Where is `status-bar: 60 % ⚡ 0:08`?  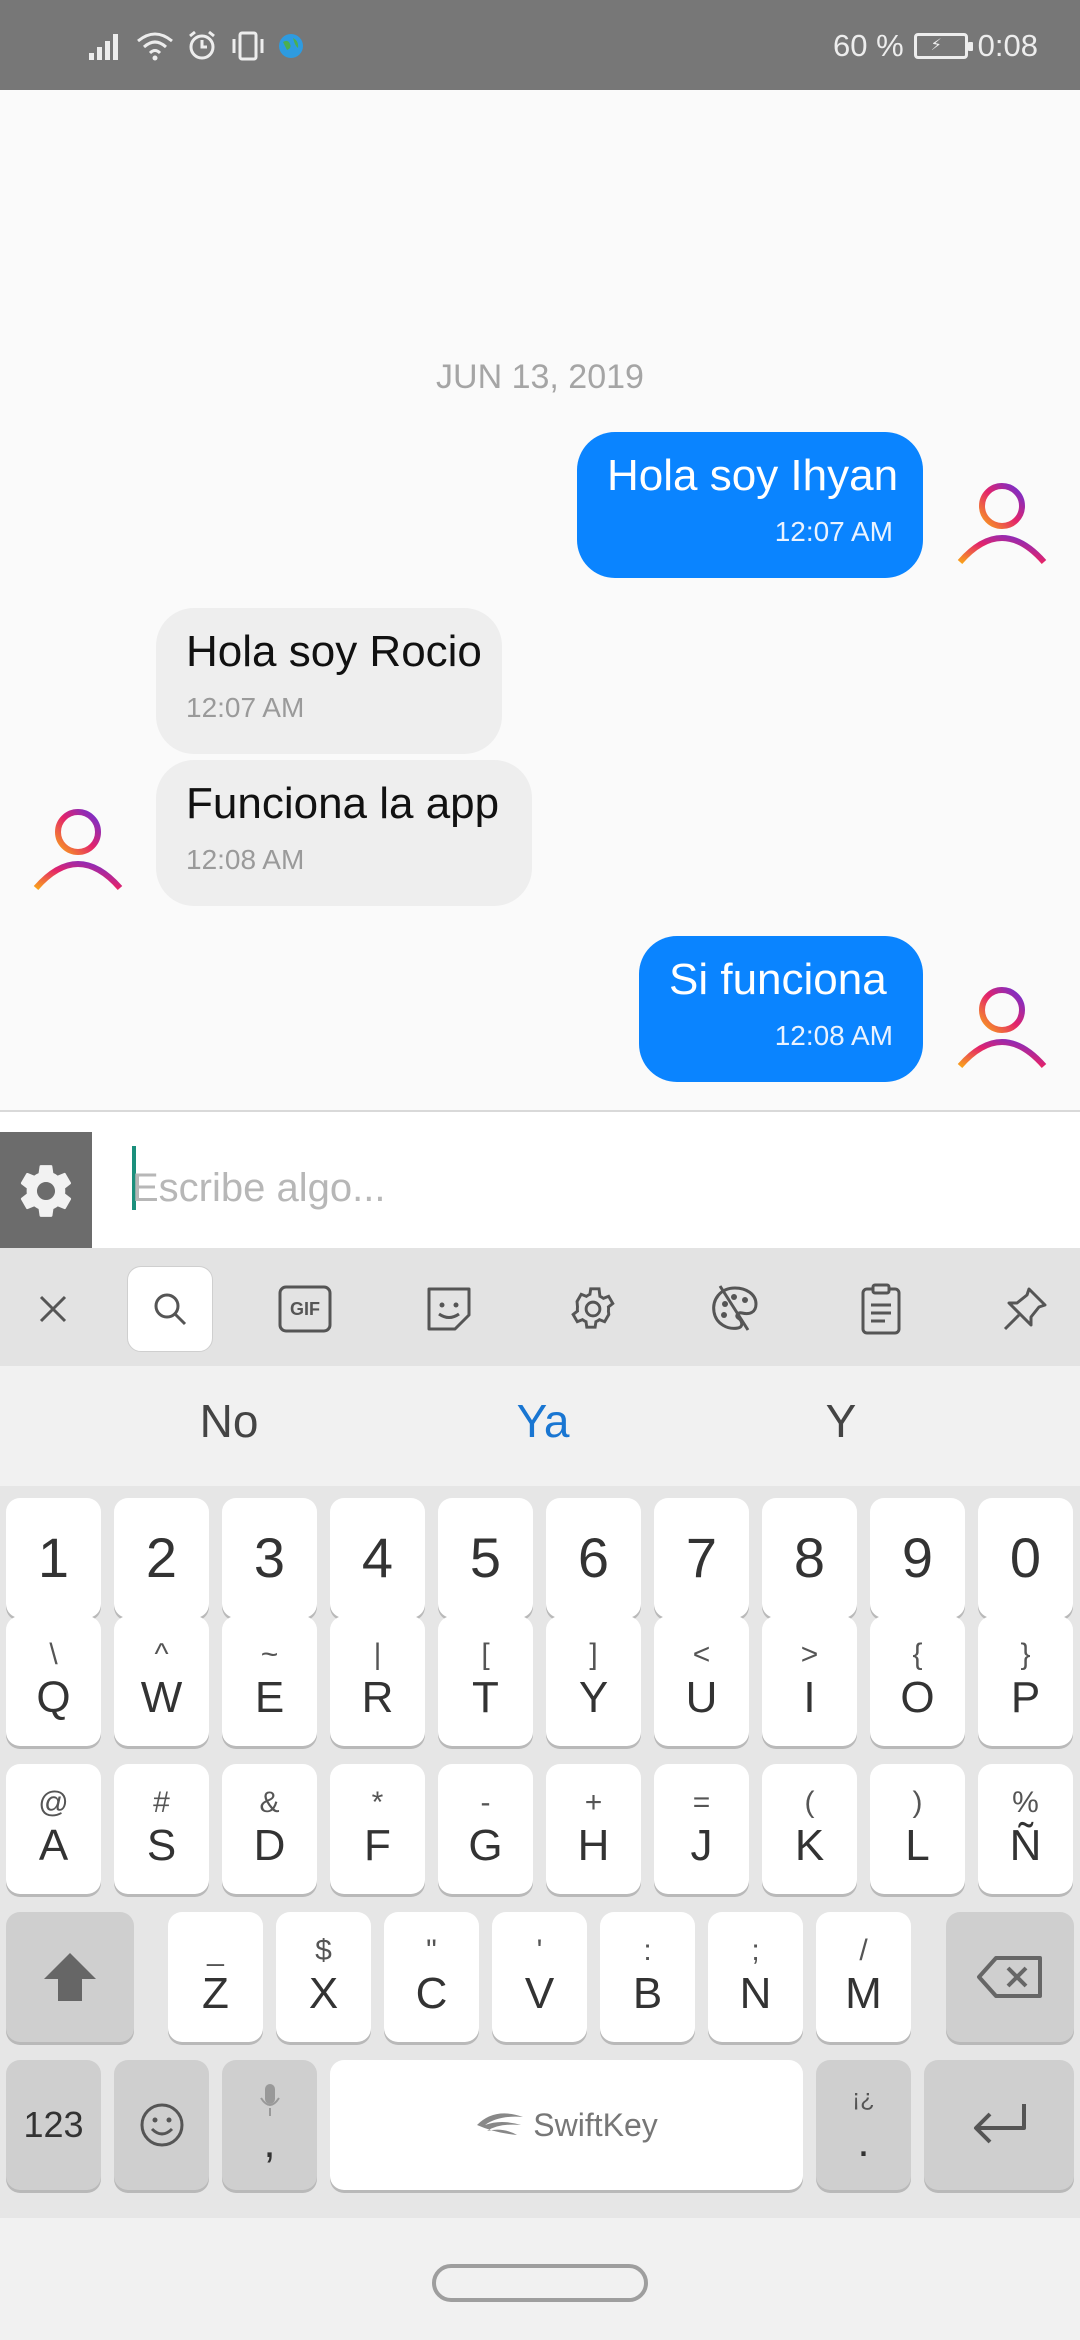 status-bar: 60 % ⚡ 0:08 is located at coordinates (540, 45).